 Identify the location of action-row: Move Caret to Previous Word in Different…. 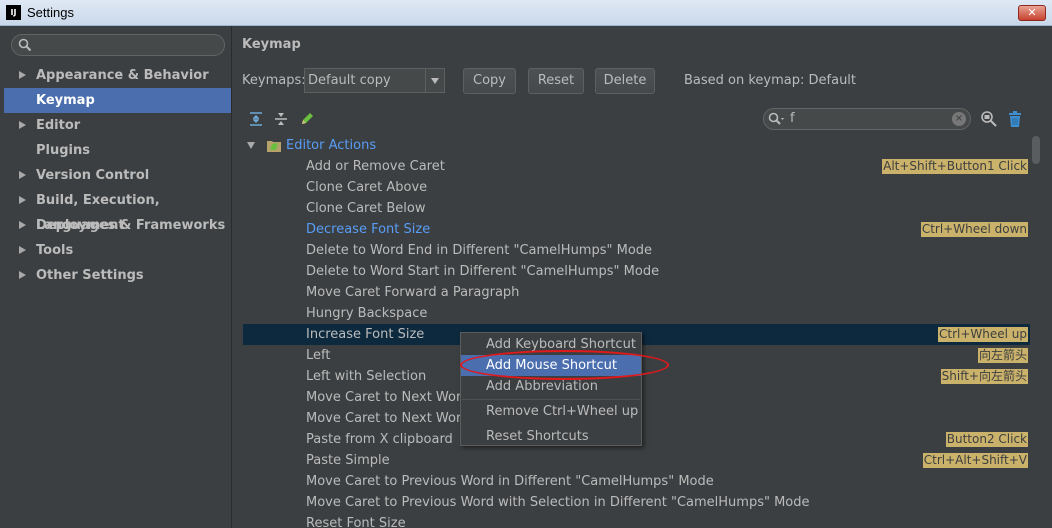
(637, 481).